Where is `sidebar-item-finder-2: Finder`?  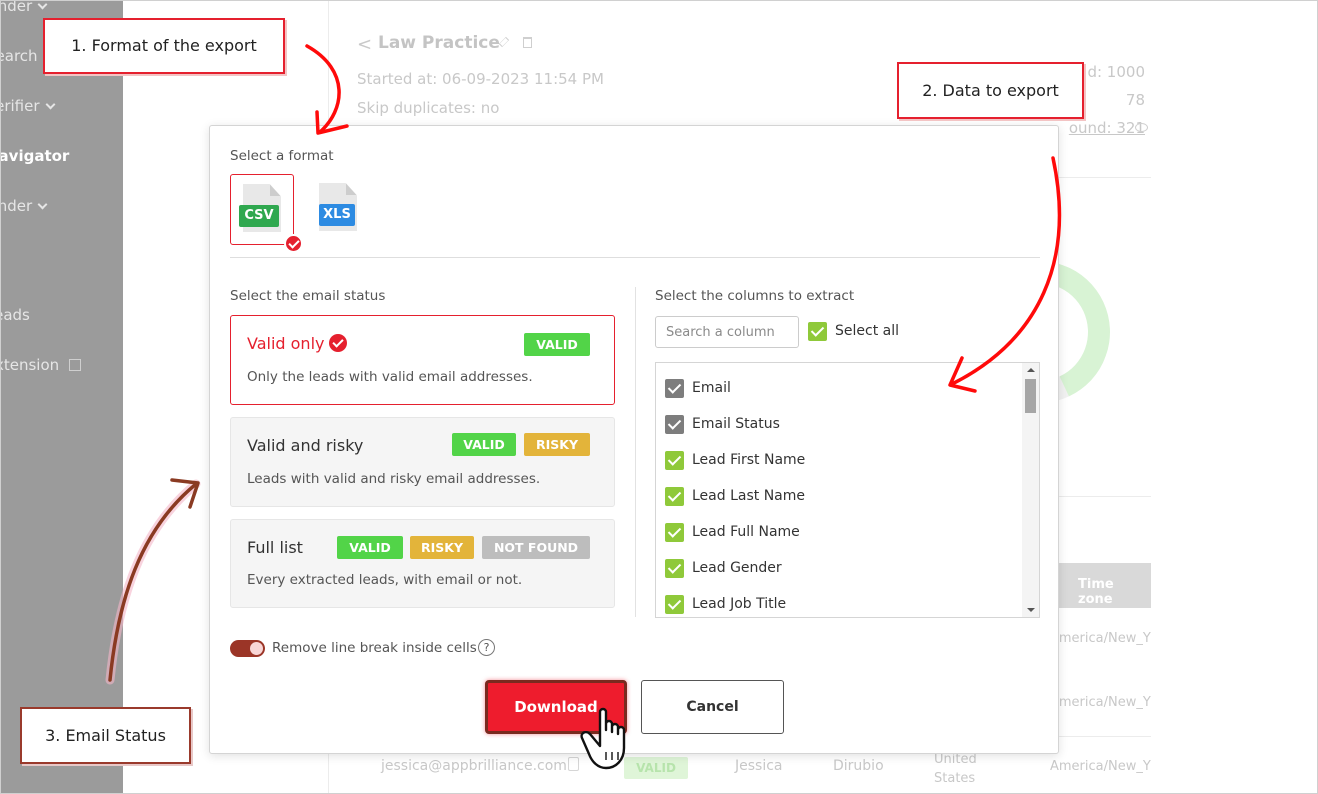 sidebar-item-finder-2: Finder is located at coordinates (24, 206).